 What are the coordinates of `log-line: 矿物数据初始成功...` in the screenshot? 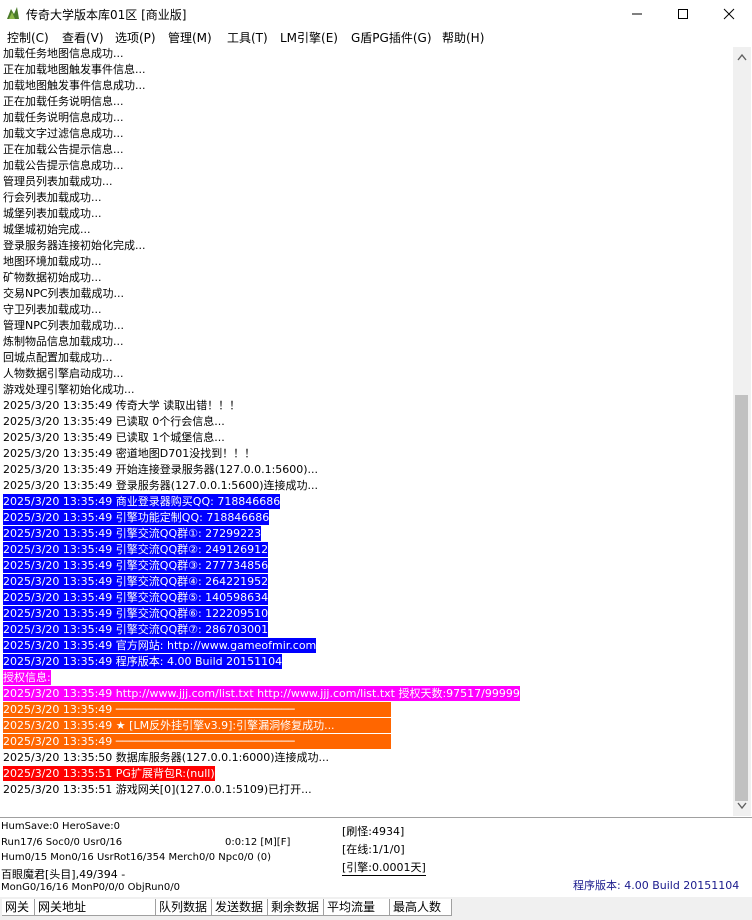 It's located at (52, 277).